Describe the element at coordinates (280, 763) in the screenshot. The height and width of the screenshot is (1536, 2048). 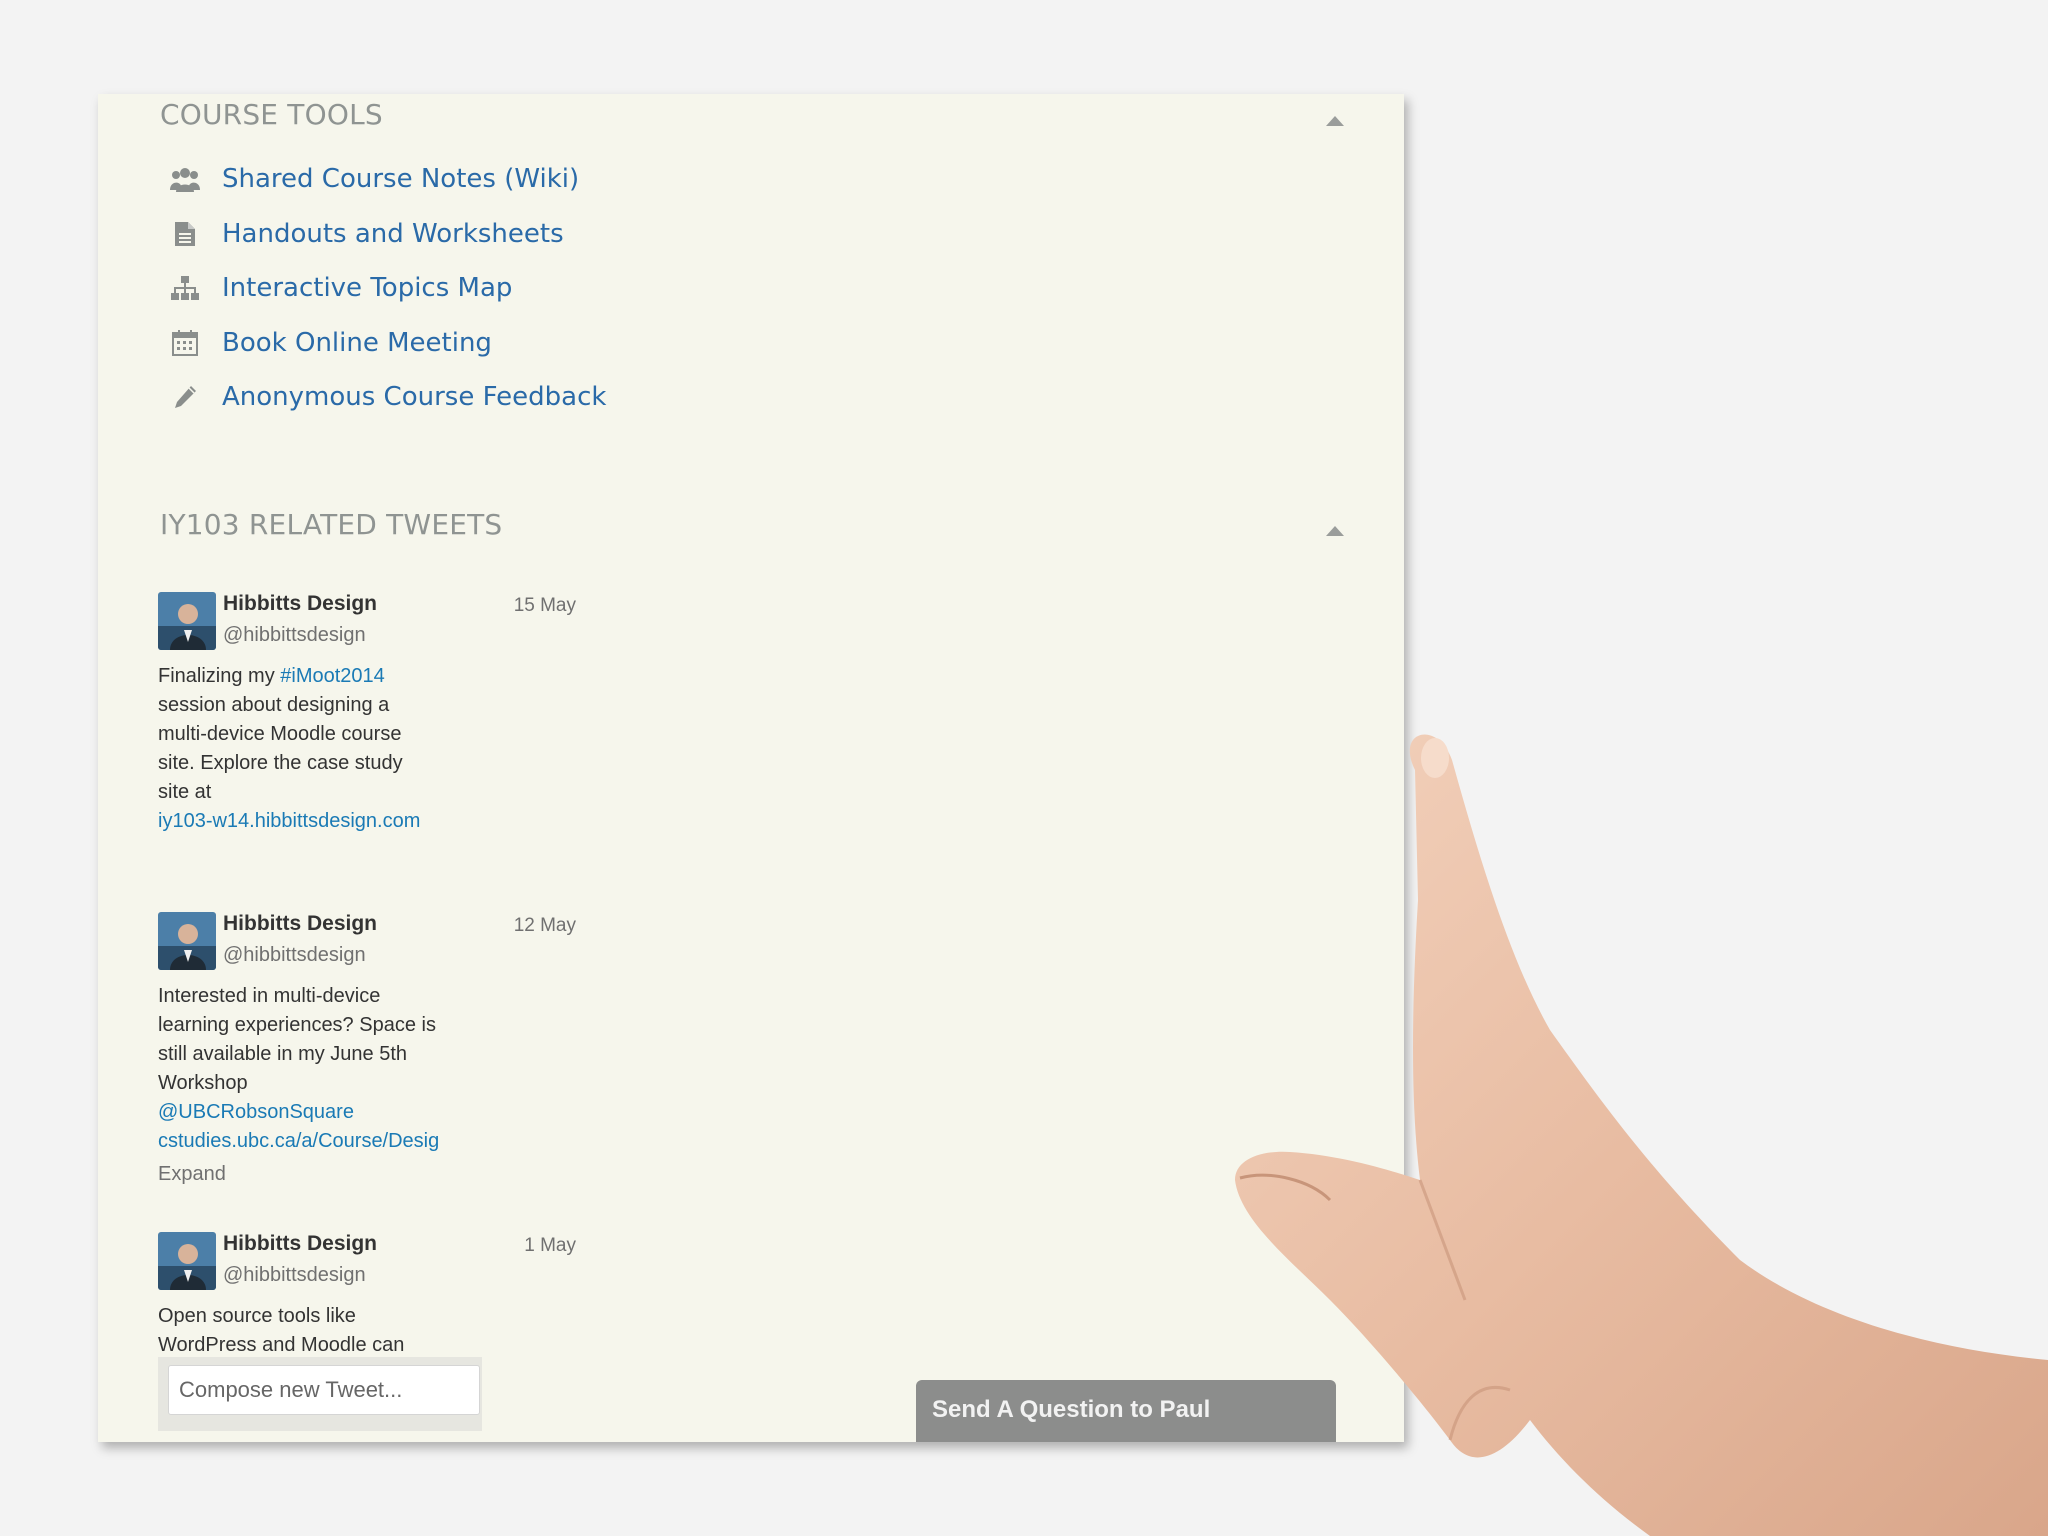
I see `tweet-text-line: site. Explore the case study` at that location.